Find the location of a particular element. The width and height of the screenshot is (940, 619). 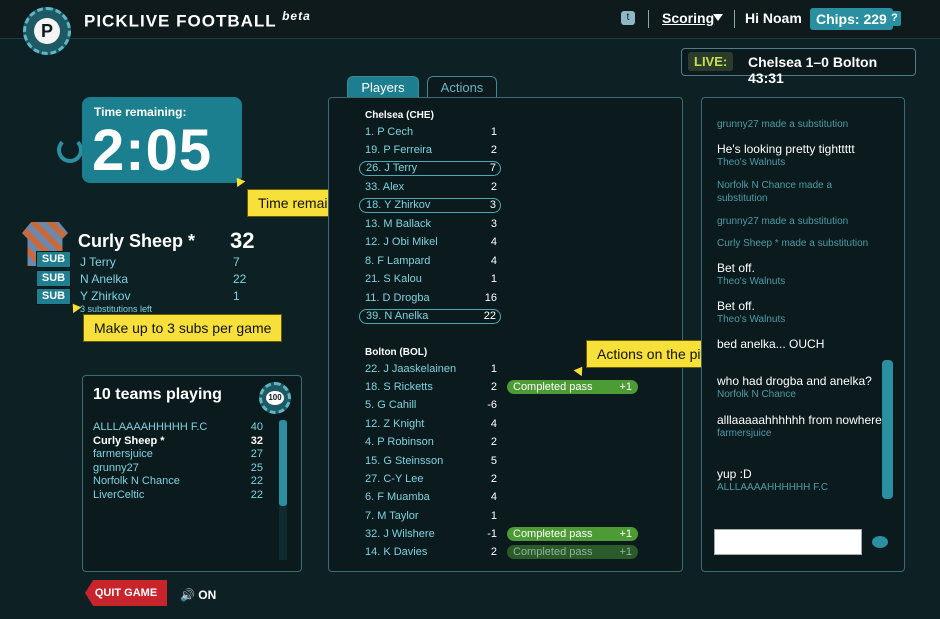

player-name: 15. G Steinsson is located at coordinates (404, 461).